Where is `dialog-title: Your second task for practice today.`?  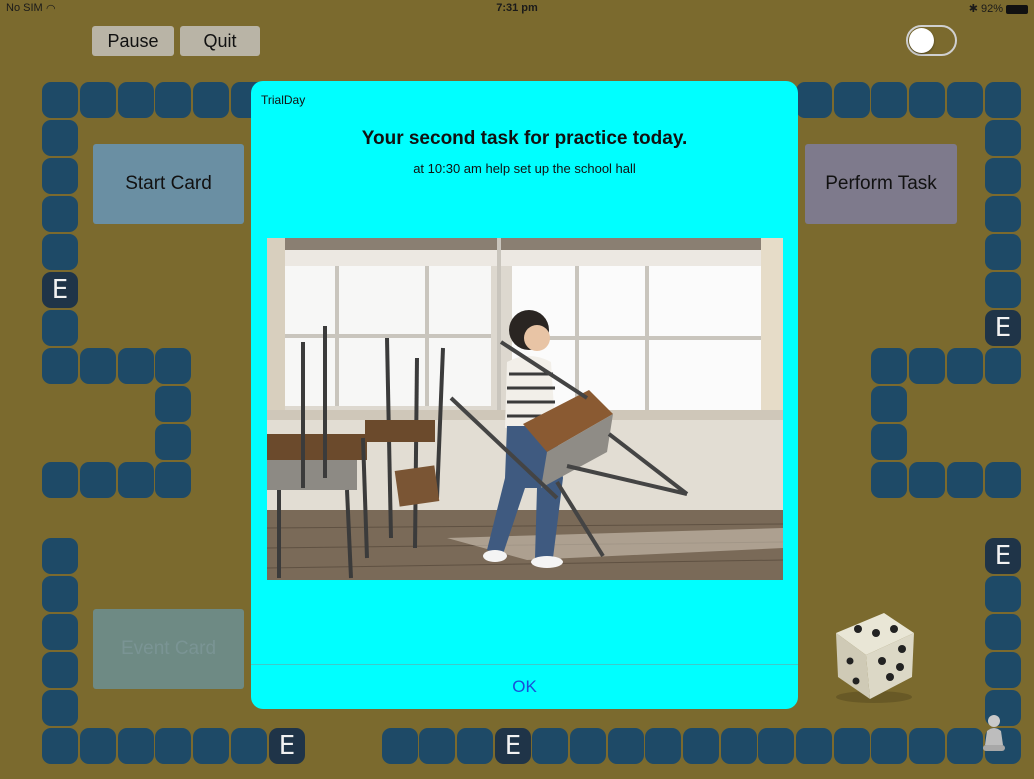
dialog-title: Your second task for practice today. is located at coordinates (524, 138).